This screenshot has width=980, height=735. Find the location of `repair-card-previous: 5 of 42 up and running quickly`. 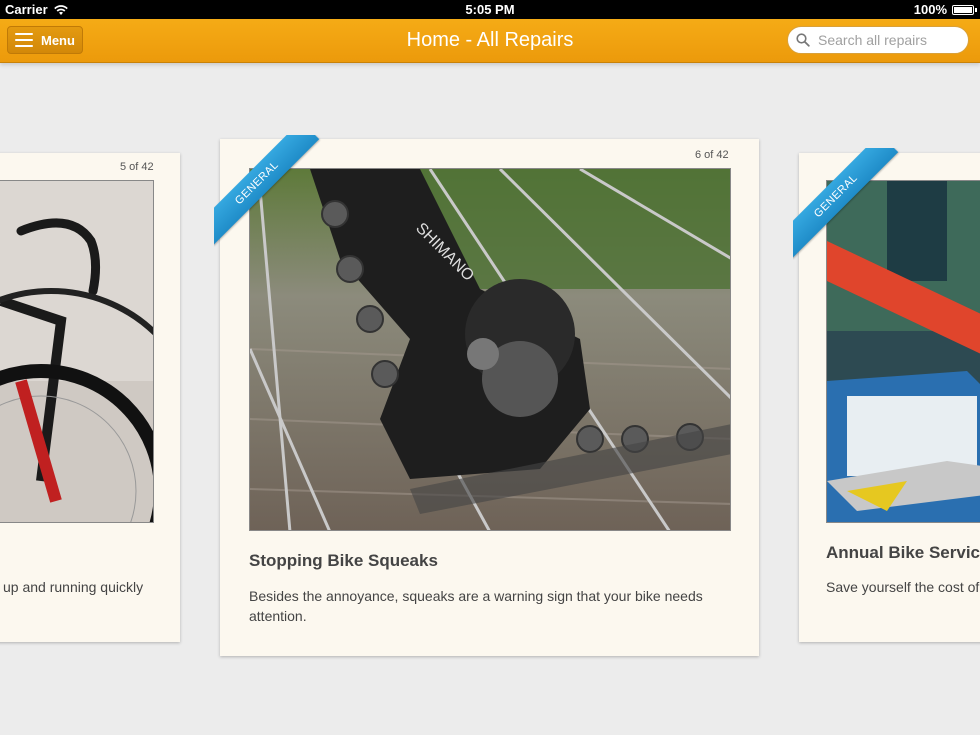

repair-card-previous: 5 of 42 up and running quickly is located at coordinates (90, 397).